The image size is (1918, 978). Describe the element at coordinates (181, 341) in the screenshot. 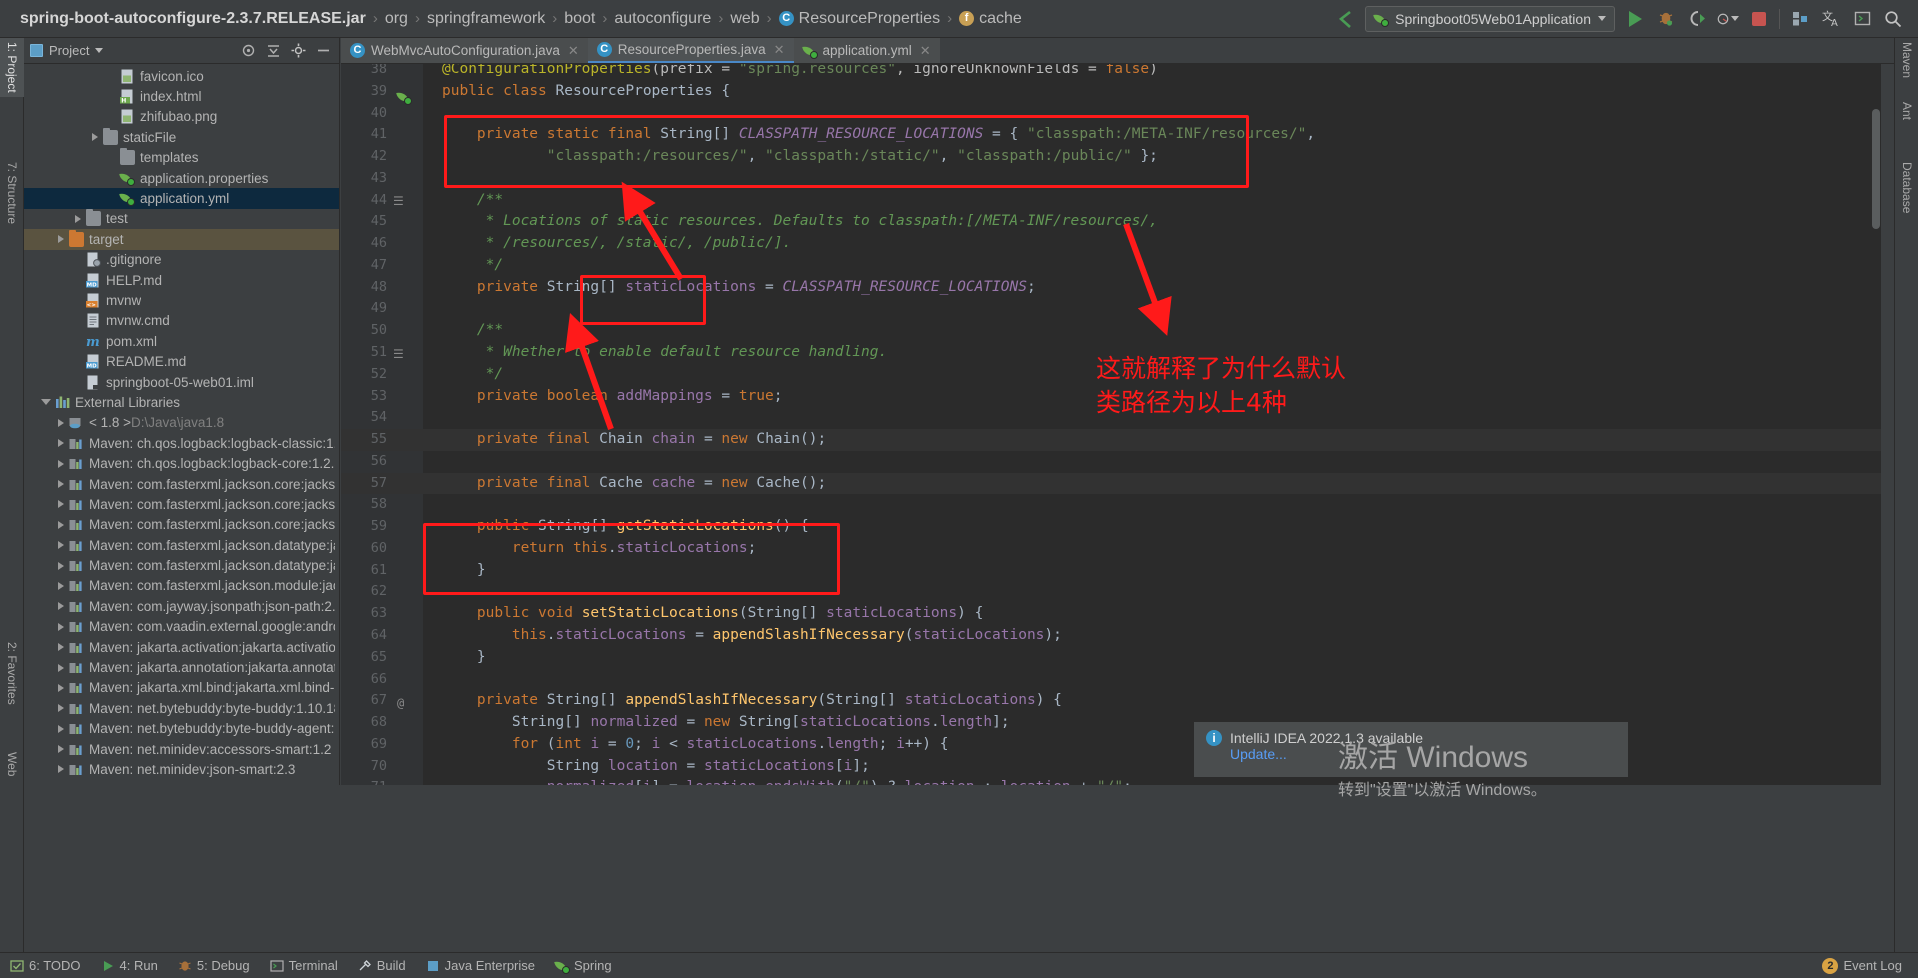

I see `tree-node: m pom.xml` at that location.